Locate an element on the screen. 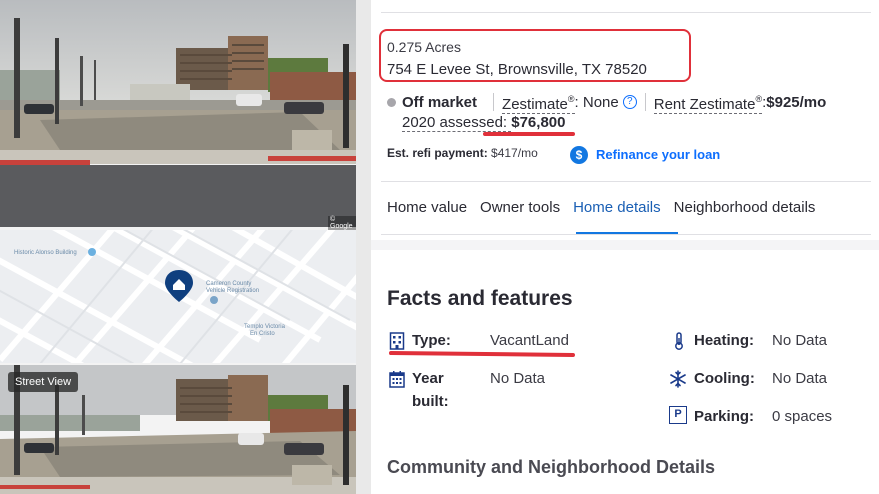 The image size is (879, 494). year-built-label-1: Year is located at coordinates (428, 378).